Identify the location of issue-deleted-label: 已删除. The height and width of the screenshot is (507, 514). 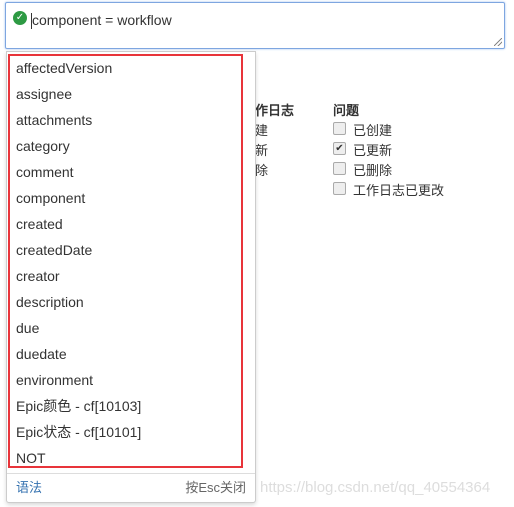
(373, 170).